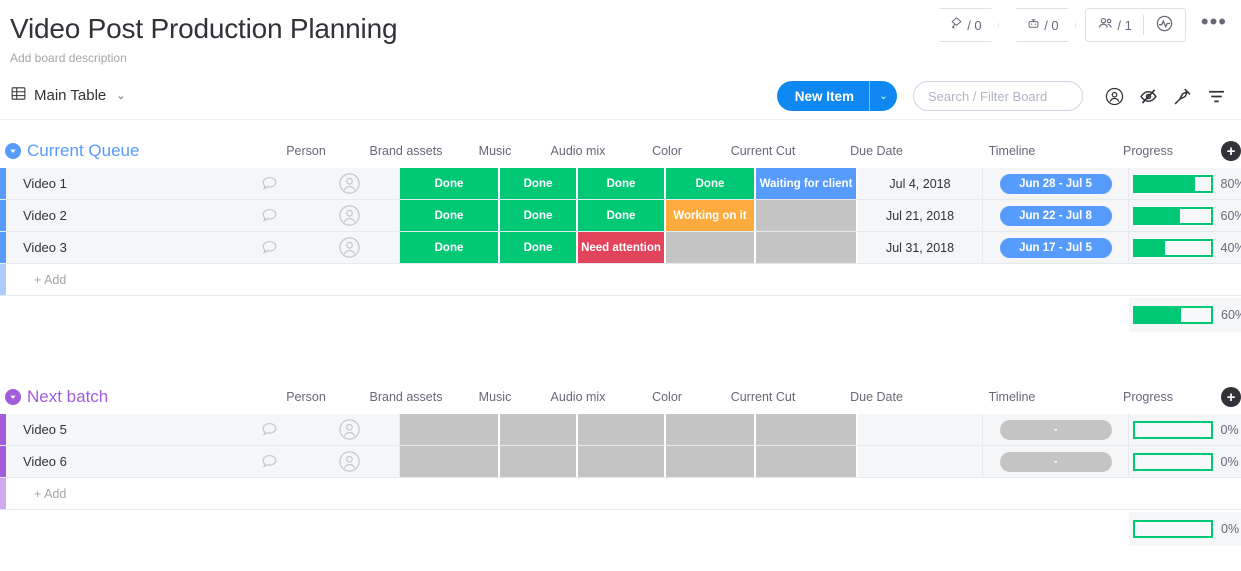 The height and width of the screenshot is (571, 1241). Describe the element at coordinates (711, 183) in the screenshot. I see `status-cell-color: Done` at that location.